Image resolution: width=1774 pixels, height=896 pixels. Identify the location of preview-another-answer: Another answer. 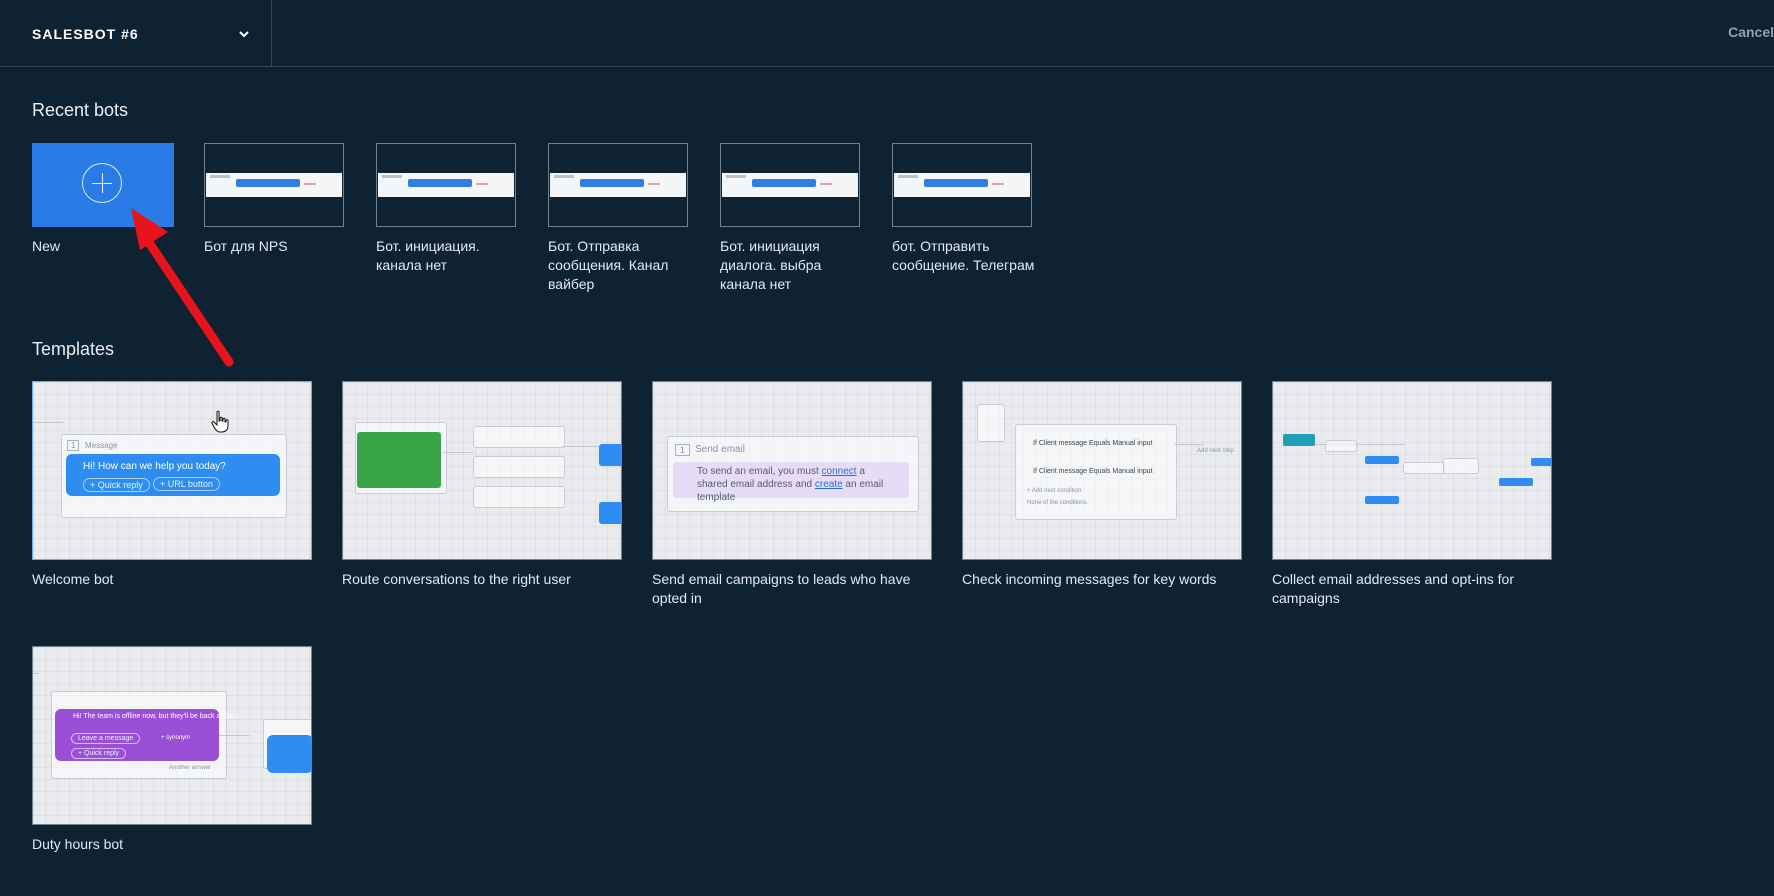
(190, 768).